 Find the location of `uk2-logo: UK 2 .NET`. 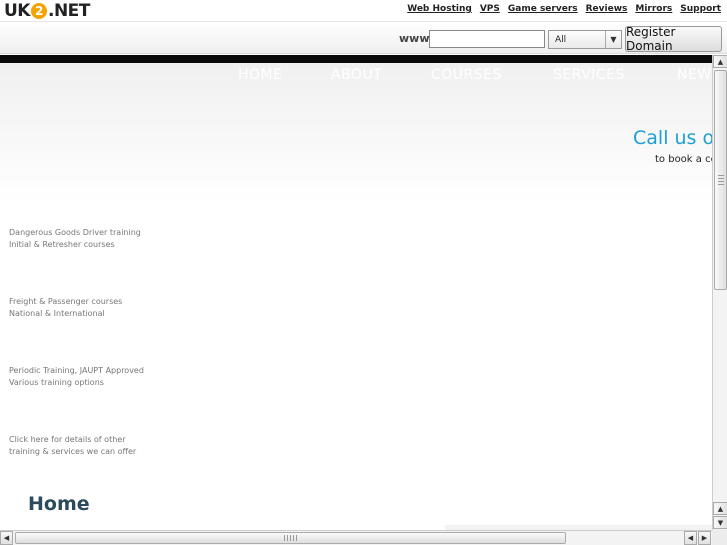

uk2-logo: UK 2 .NET is located at coordinates (47, 11).